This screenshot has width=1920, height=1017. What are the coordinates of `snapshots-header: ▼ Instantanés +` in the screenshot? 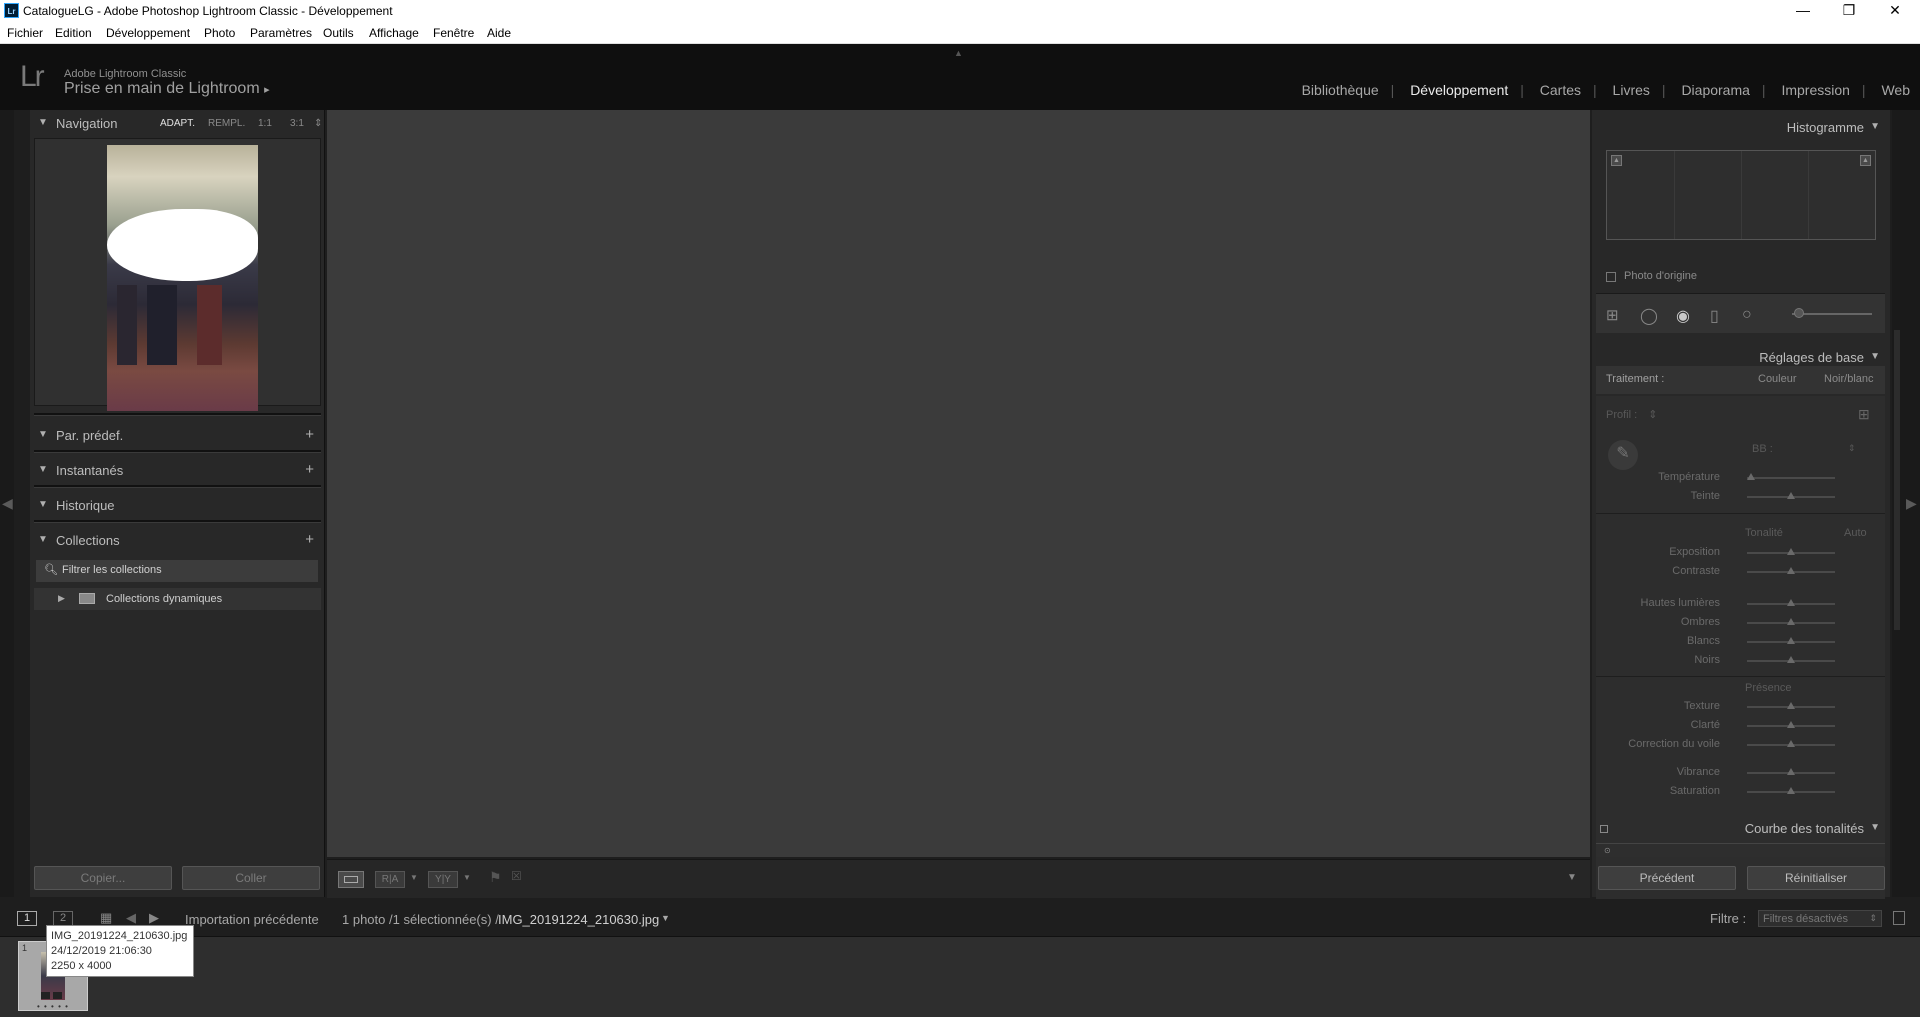 It's located at (177, 471).